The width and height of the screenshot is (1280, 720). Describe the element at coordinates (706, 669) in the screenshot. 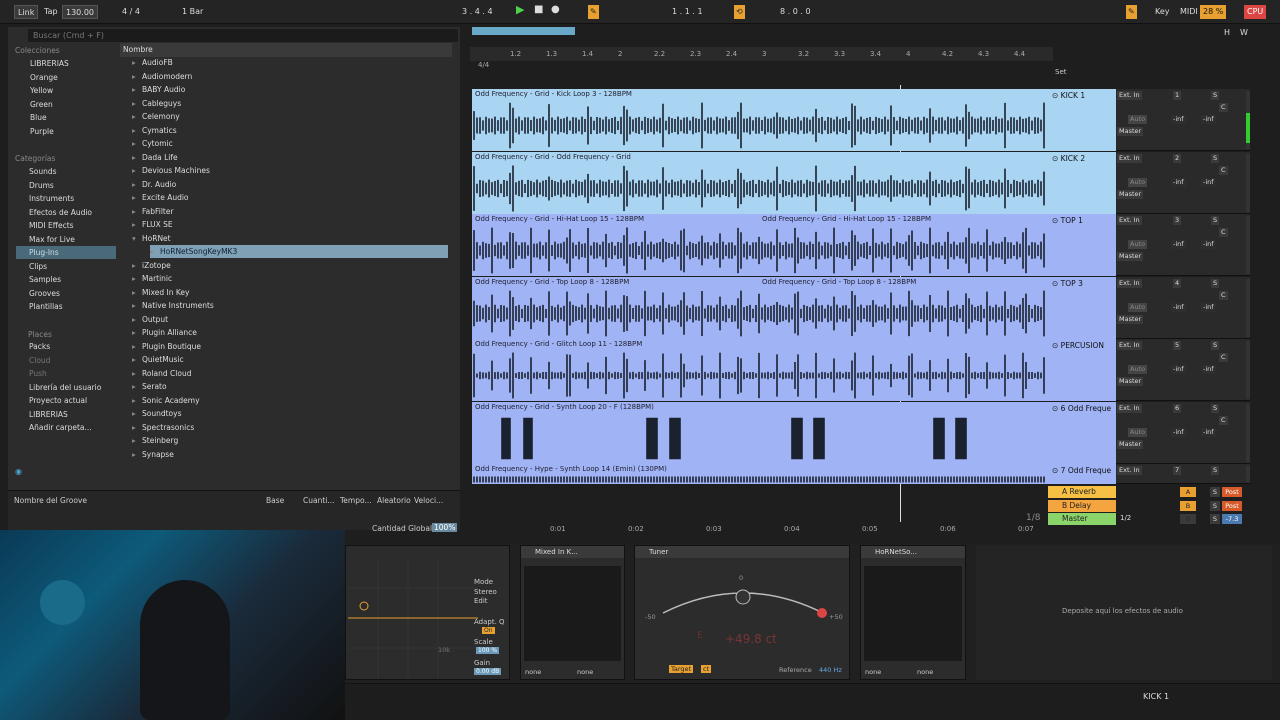

I see `cents-button: ct` at that location.